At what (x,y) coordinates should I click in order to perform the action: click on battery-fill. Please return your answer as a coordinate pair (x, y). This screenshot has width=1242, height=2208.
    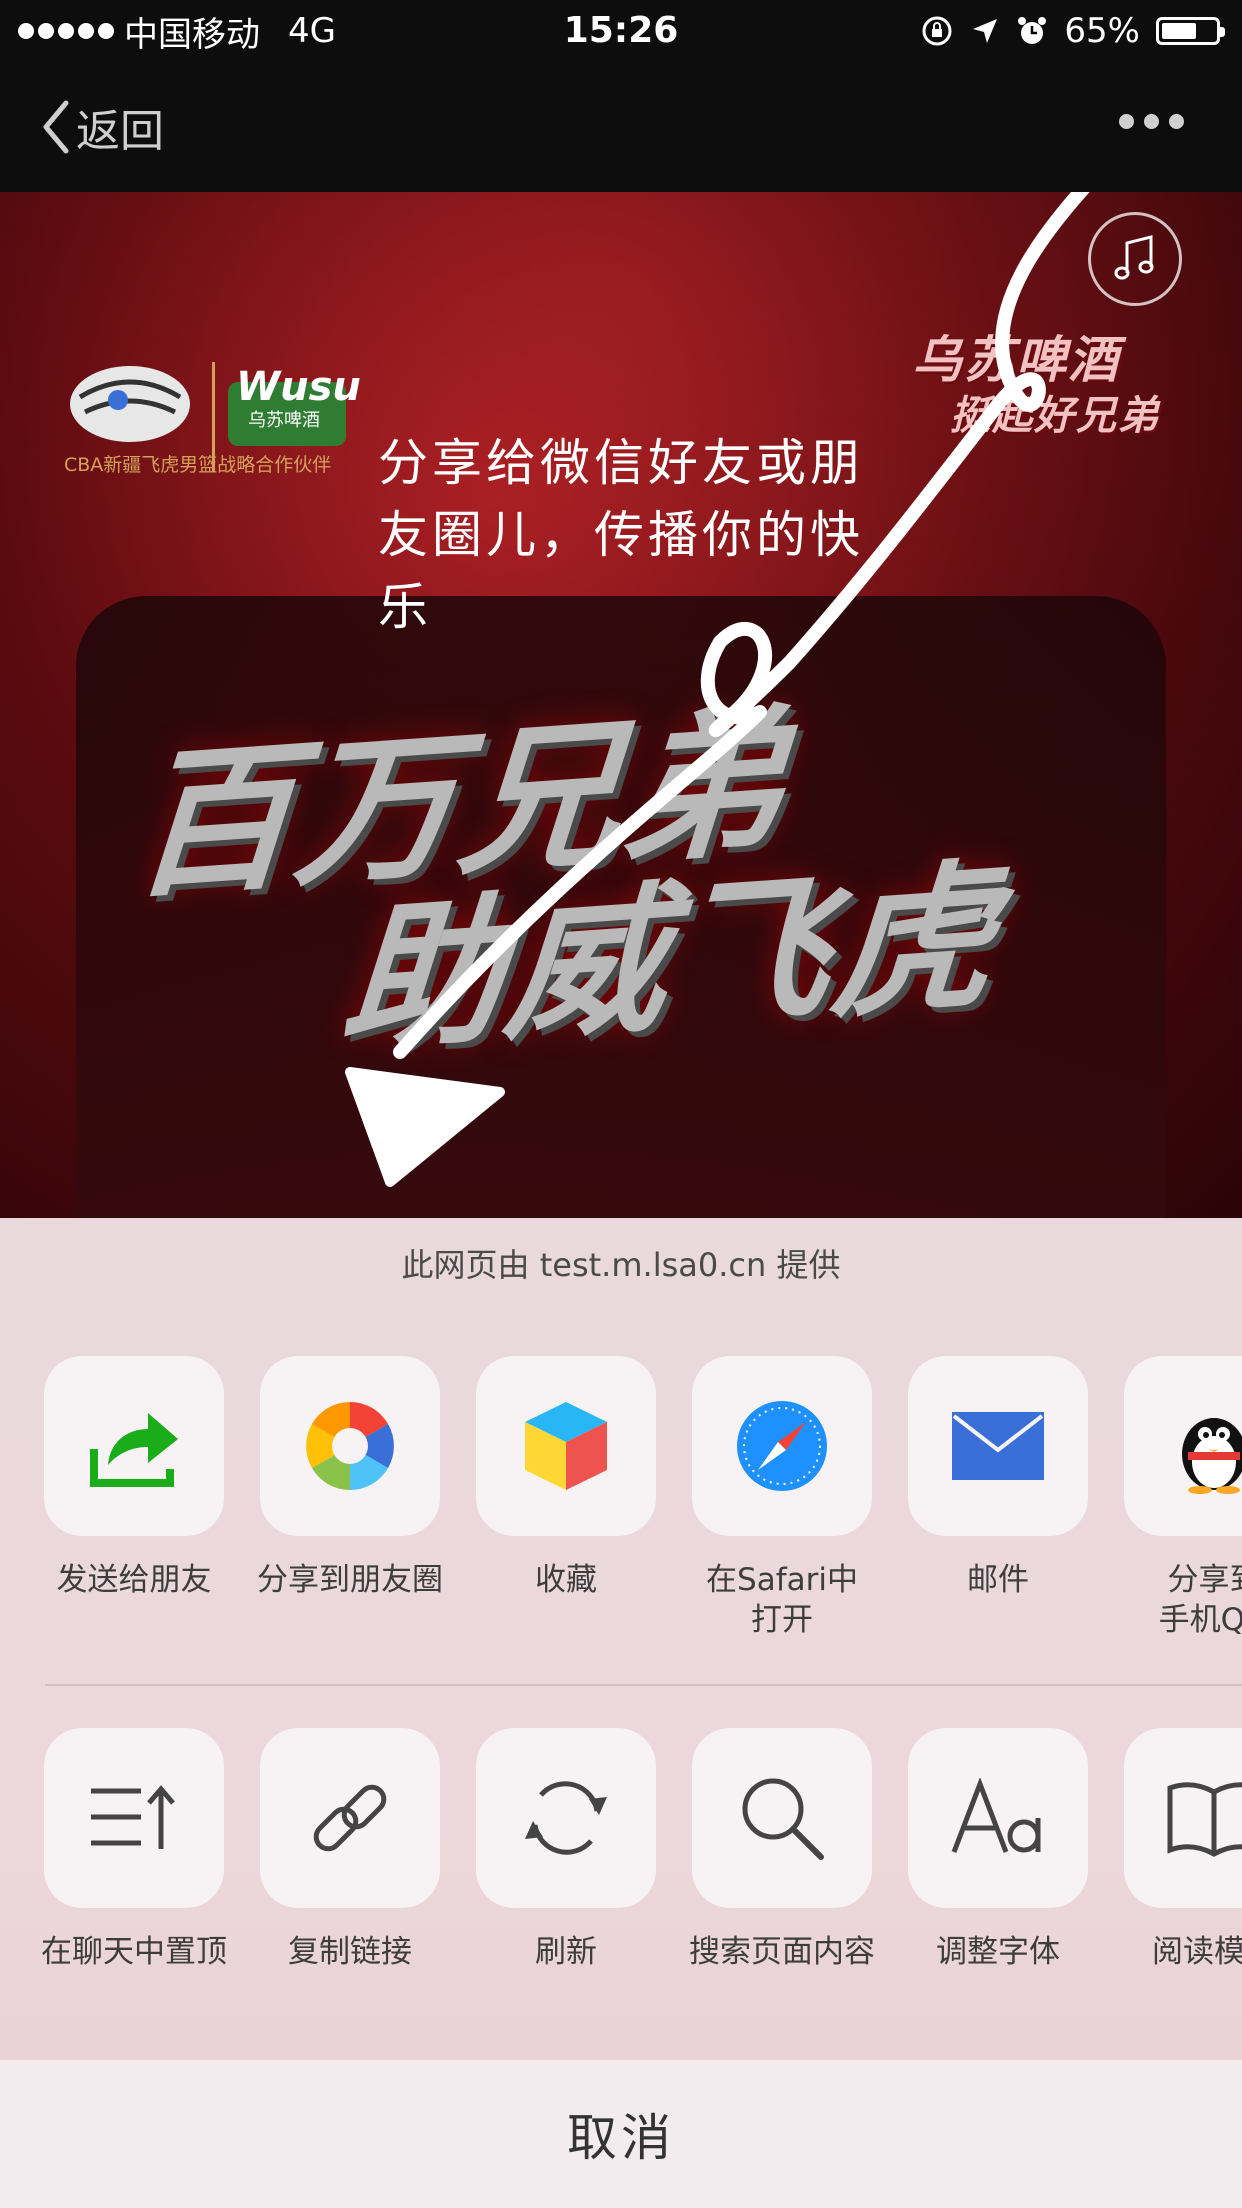
    Looking at the image, I should click on (1179, 31).